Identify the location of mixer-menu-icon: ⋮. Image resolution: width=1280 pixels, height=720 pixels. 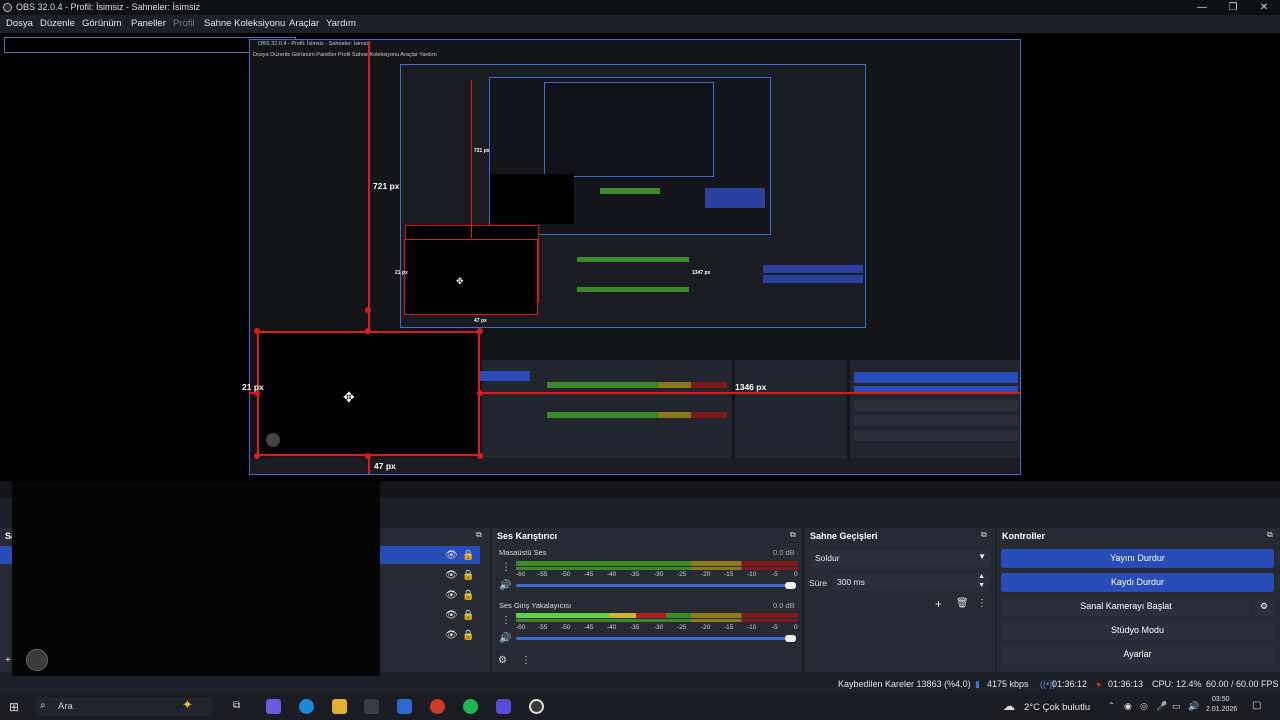
(526, 660).